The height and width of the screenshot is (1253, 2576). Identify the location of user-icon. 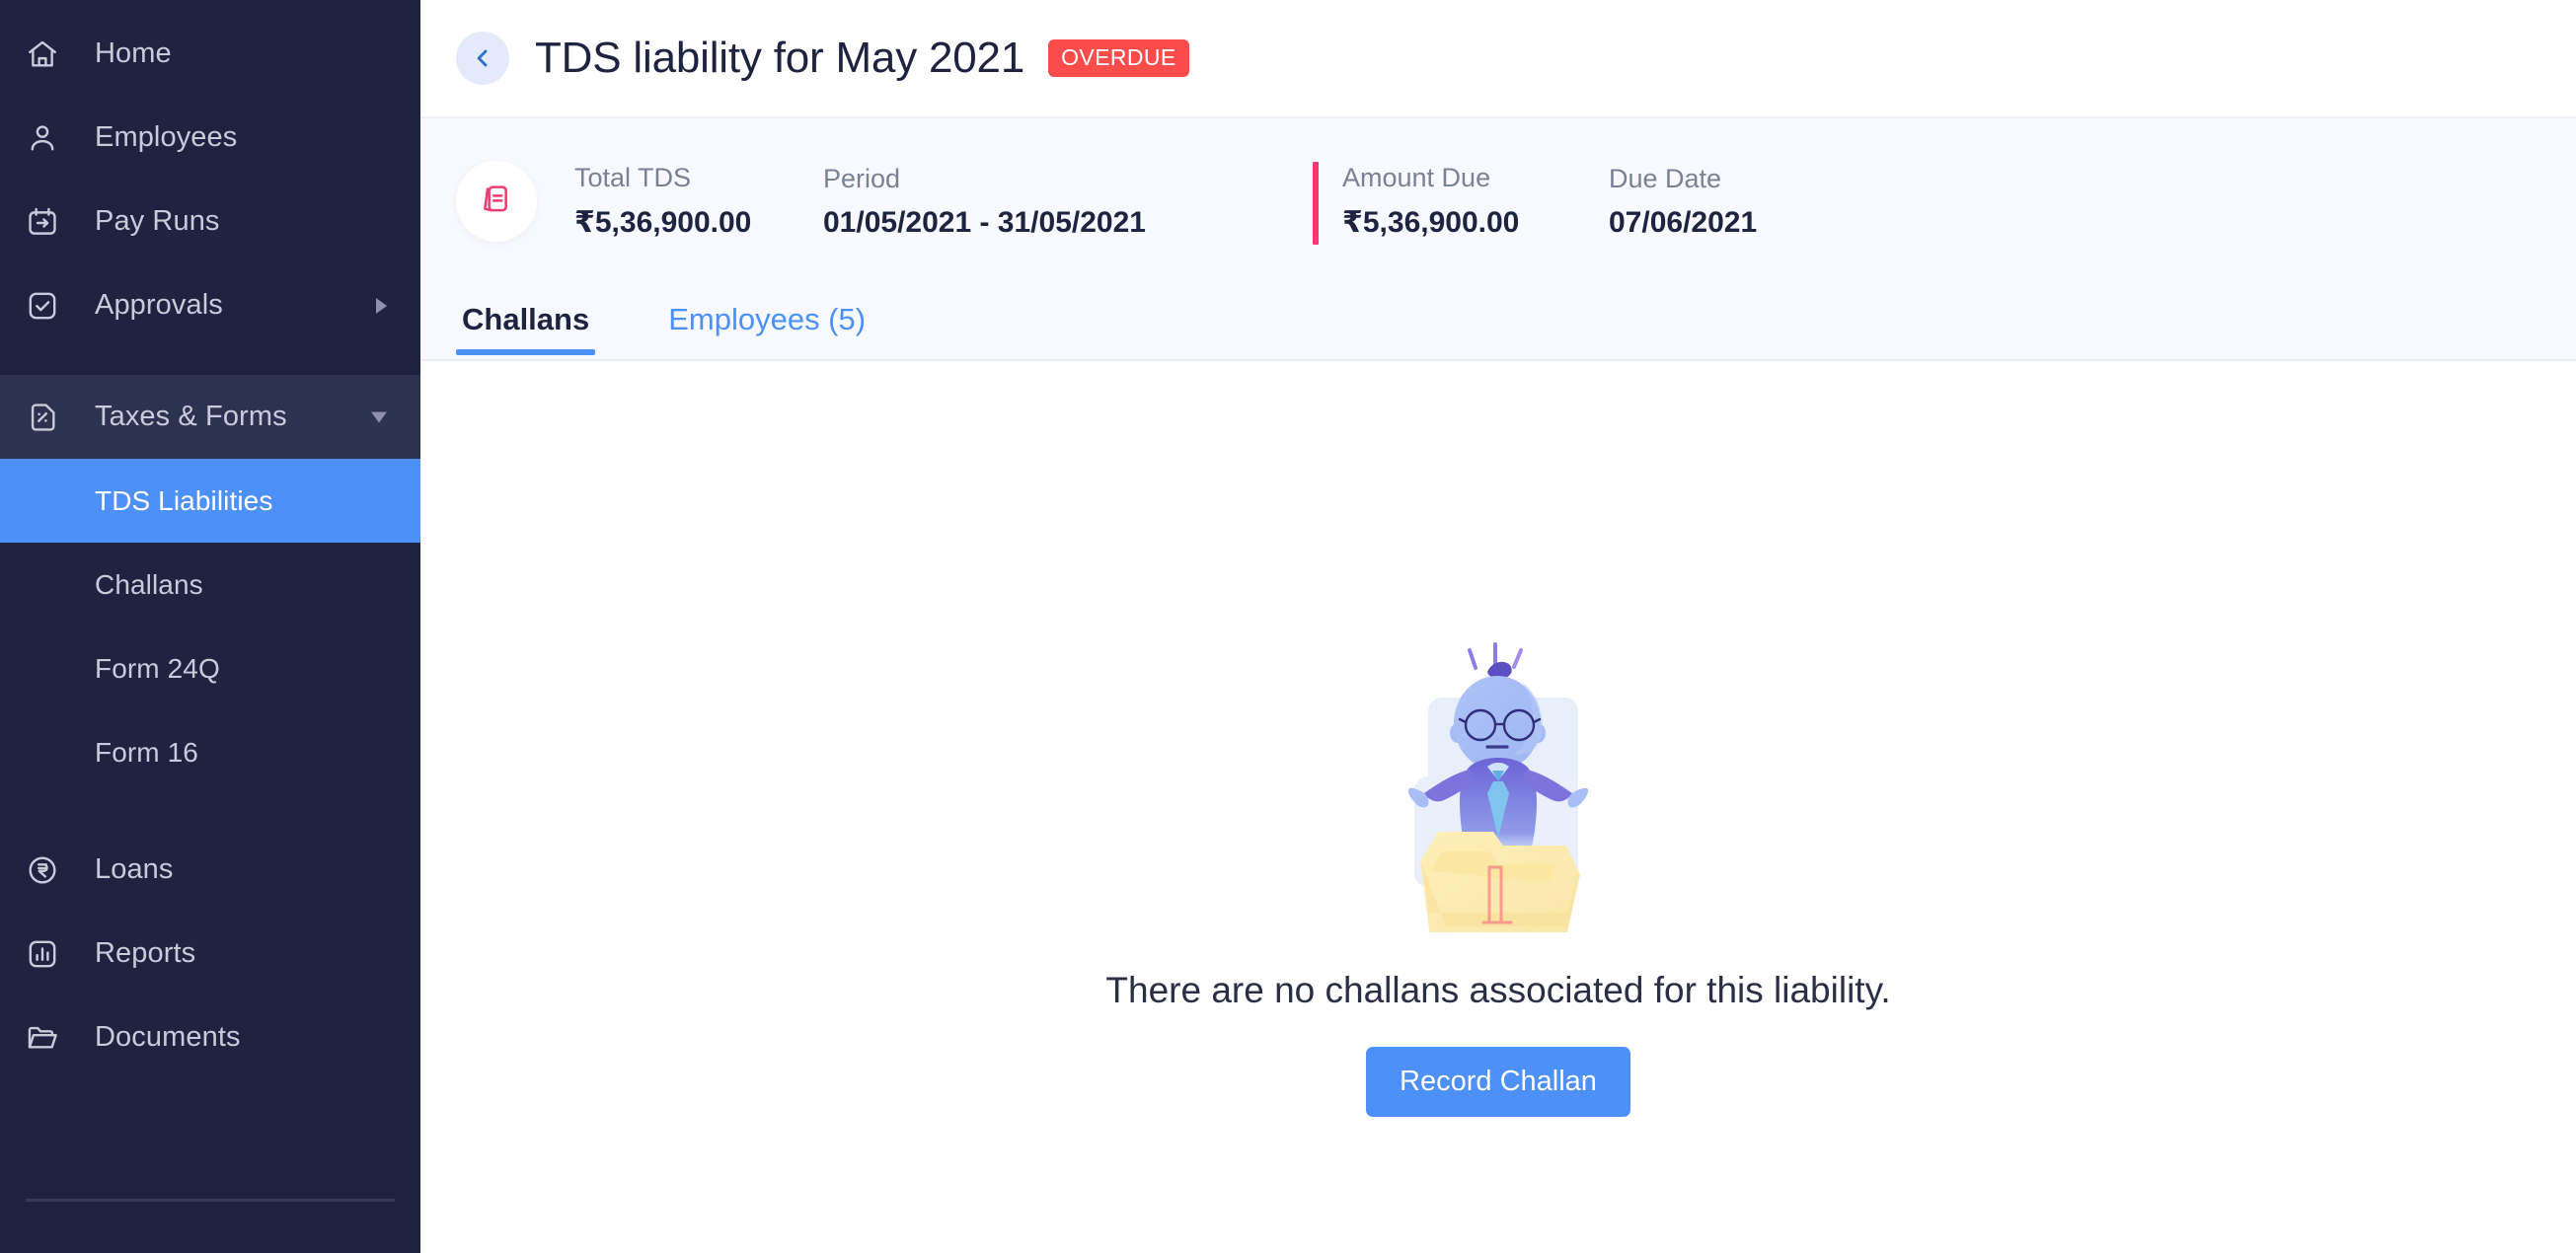
(51, 138).